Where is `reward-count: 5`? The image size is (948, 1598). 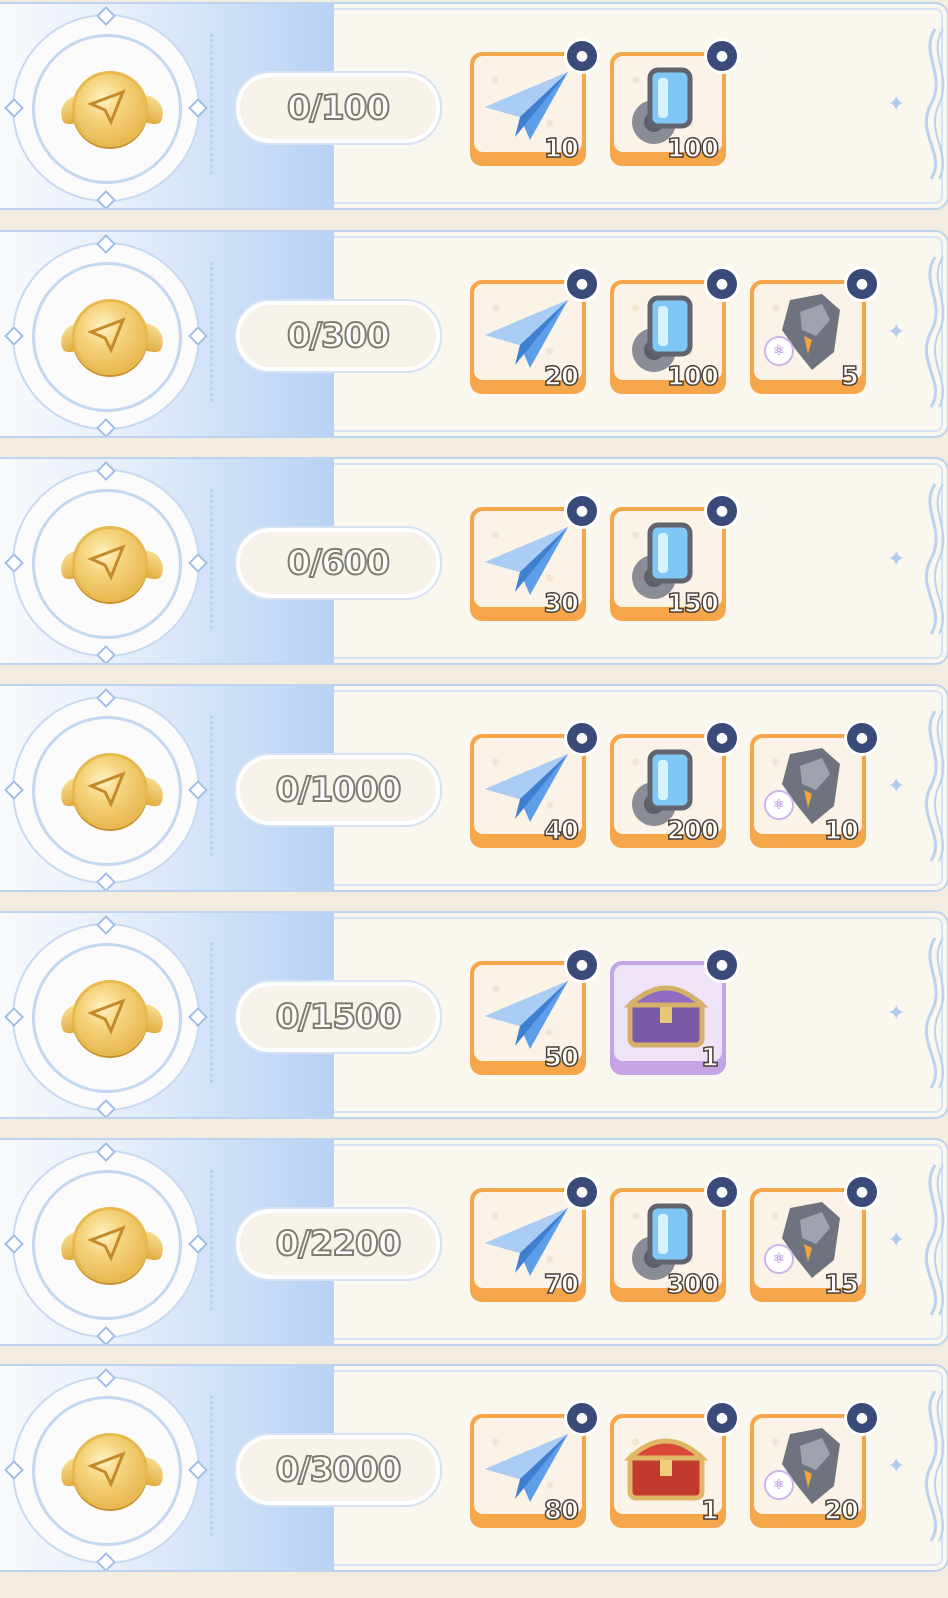
reward-count: 5 is located at coordinates (850, 377).